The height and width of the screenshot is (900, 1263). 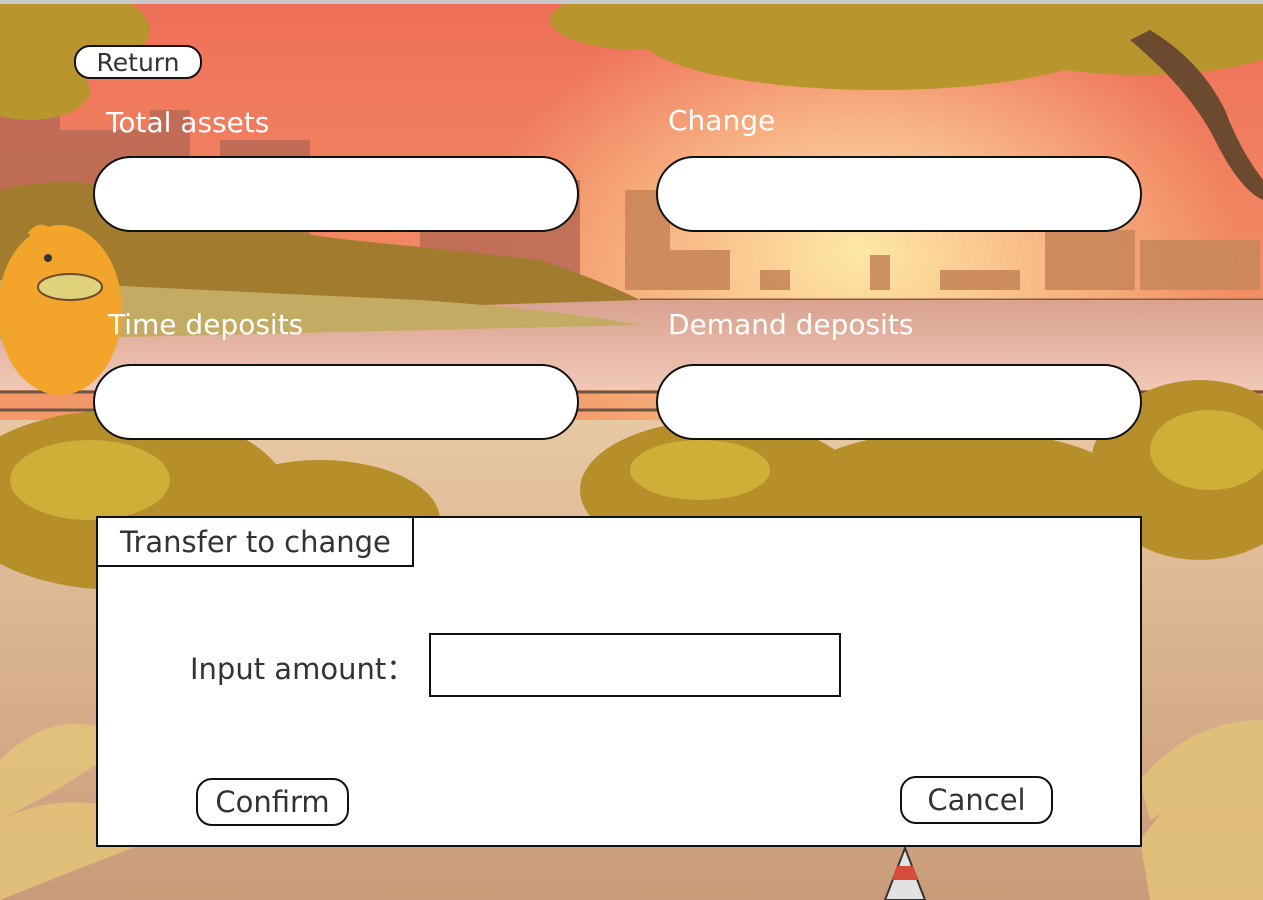 I want to click on dialog-title: Transfer to change, so click(x=256, y=542).